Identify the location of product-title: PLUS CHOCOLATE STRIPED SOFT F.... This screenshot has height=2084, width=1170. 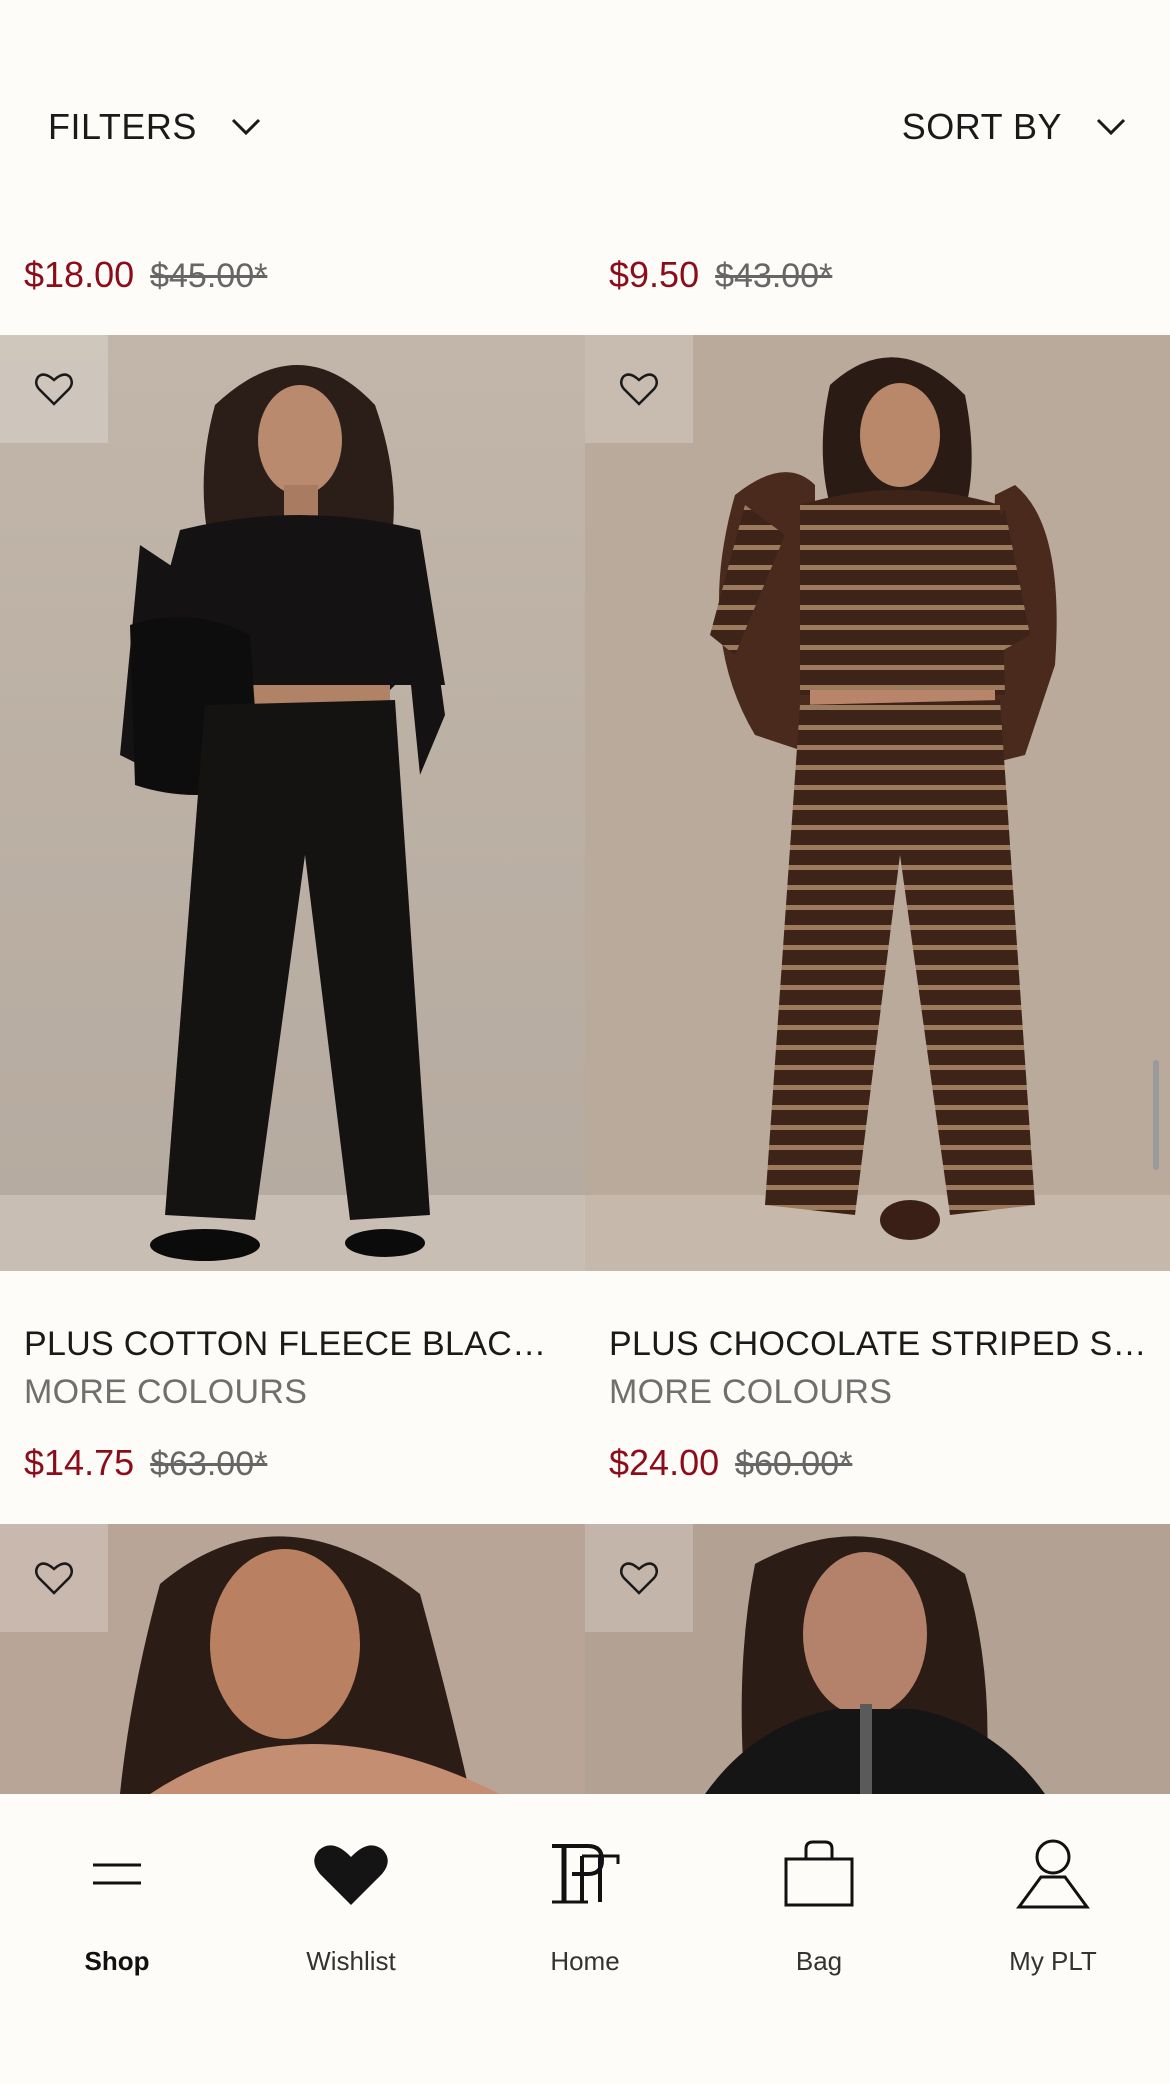
(879, 1344).